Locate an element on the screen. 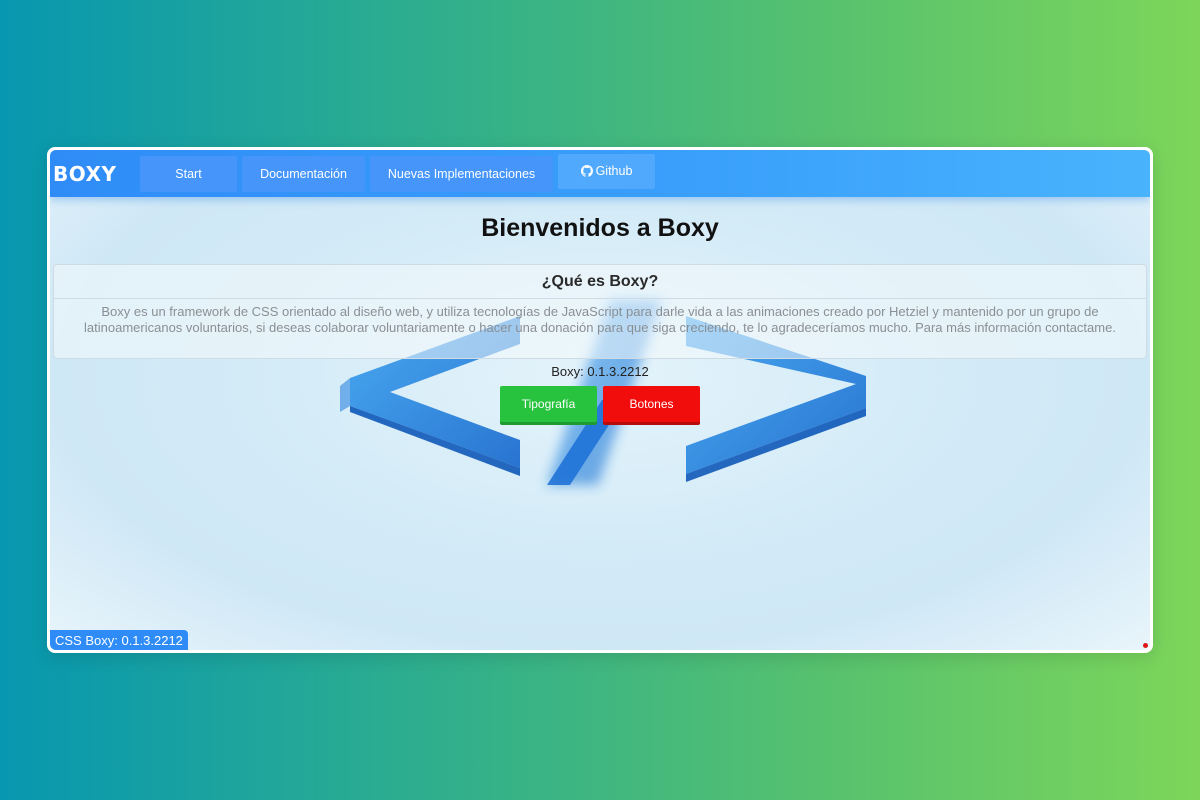 The image size is (1200, 800). corner-indicator is located at coordinates (1145, 645).